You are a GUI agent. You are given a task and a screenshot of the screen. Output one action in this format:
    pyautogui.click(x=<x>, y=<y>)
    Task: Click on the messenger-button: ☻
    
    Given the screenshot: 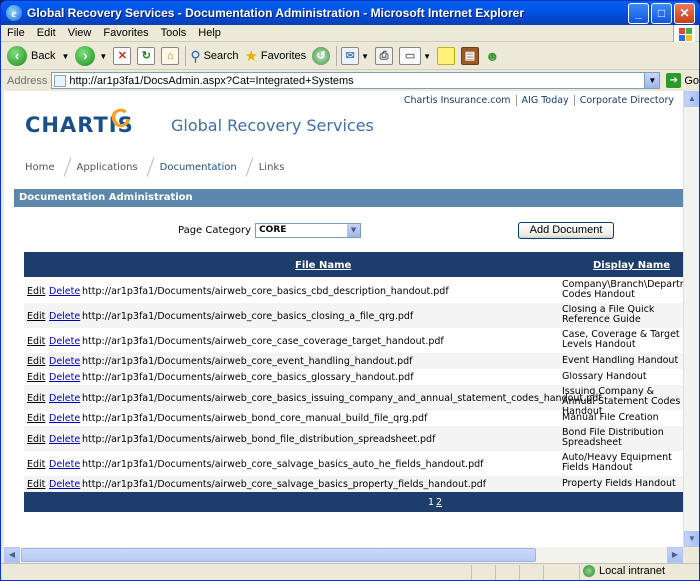 What is the action you would take?
    pyautogui.click(x=492, y=56)
    